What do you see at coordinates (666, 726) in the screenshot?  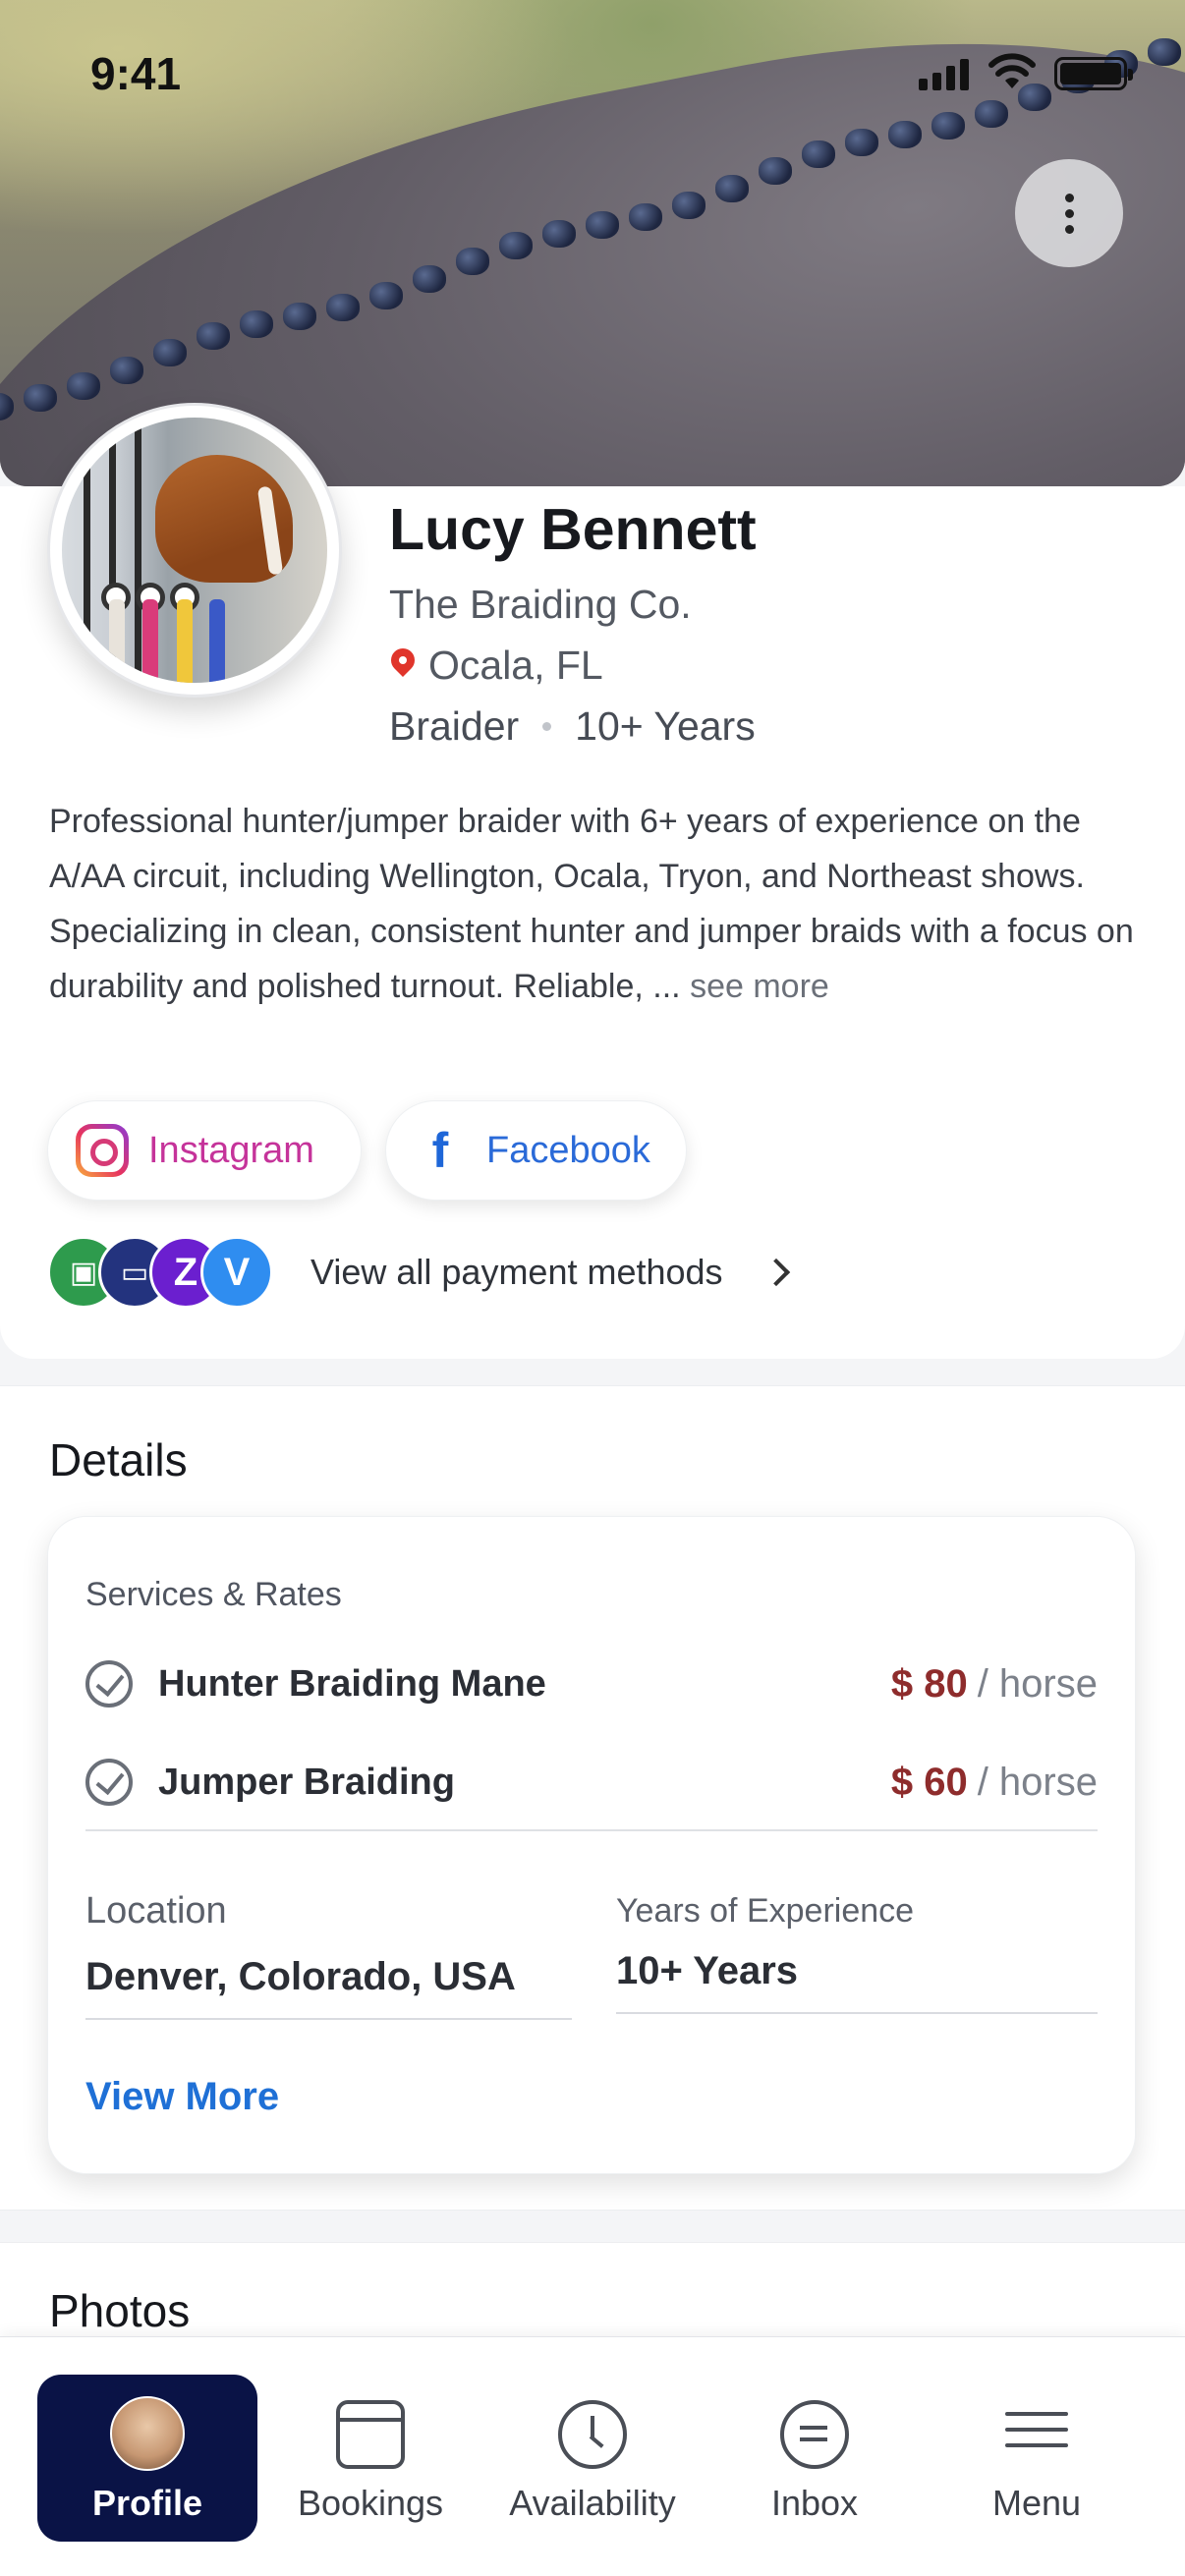 I see `experience-text: 10+ Years` at bounding box center [666, 726].